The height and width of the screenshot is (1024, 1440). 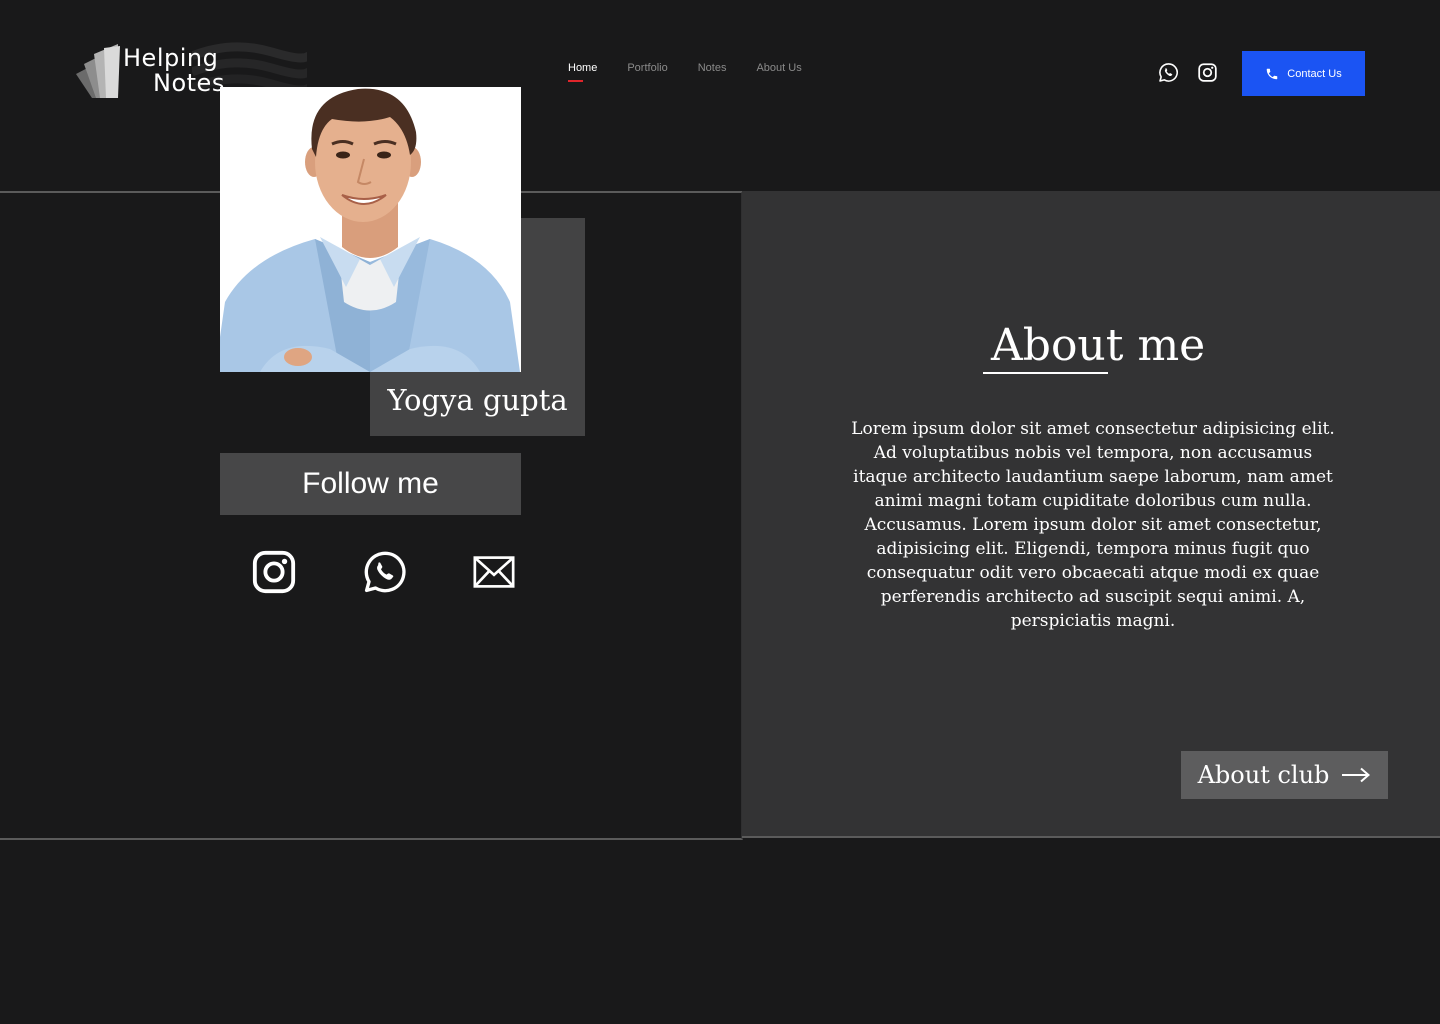 What do you see at coordinates (1098, 345) in the screenshot?
I see `about-title: About me` at bounding box center [1098, 345].